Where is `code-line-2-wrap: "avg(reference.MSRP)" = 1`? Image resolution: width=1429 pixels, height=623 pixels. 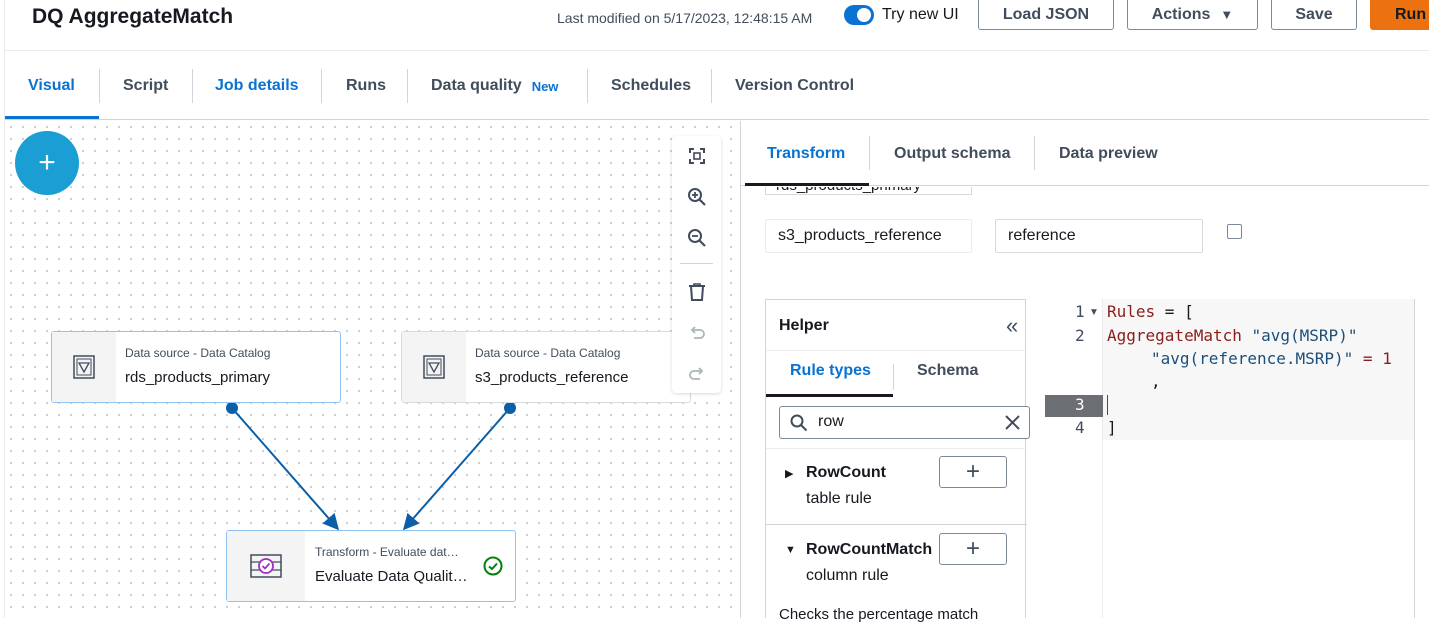
code-line-2-wrap: "avg(reference.MSRP)" = 1 is located at coordinates (1271, 358).